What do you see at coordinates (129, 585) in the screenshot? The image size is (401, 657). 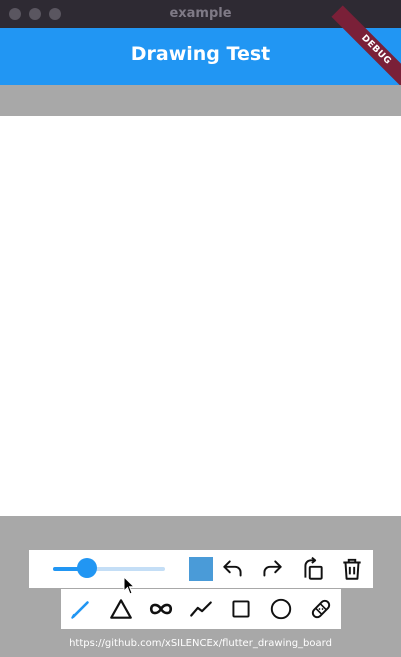 I see `mouse-cursor-icon` at bounding box center [129, 585].